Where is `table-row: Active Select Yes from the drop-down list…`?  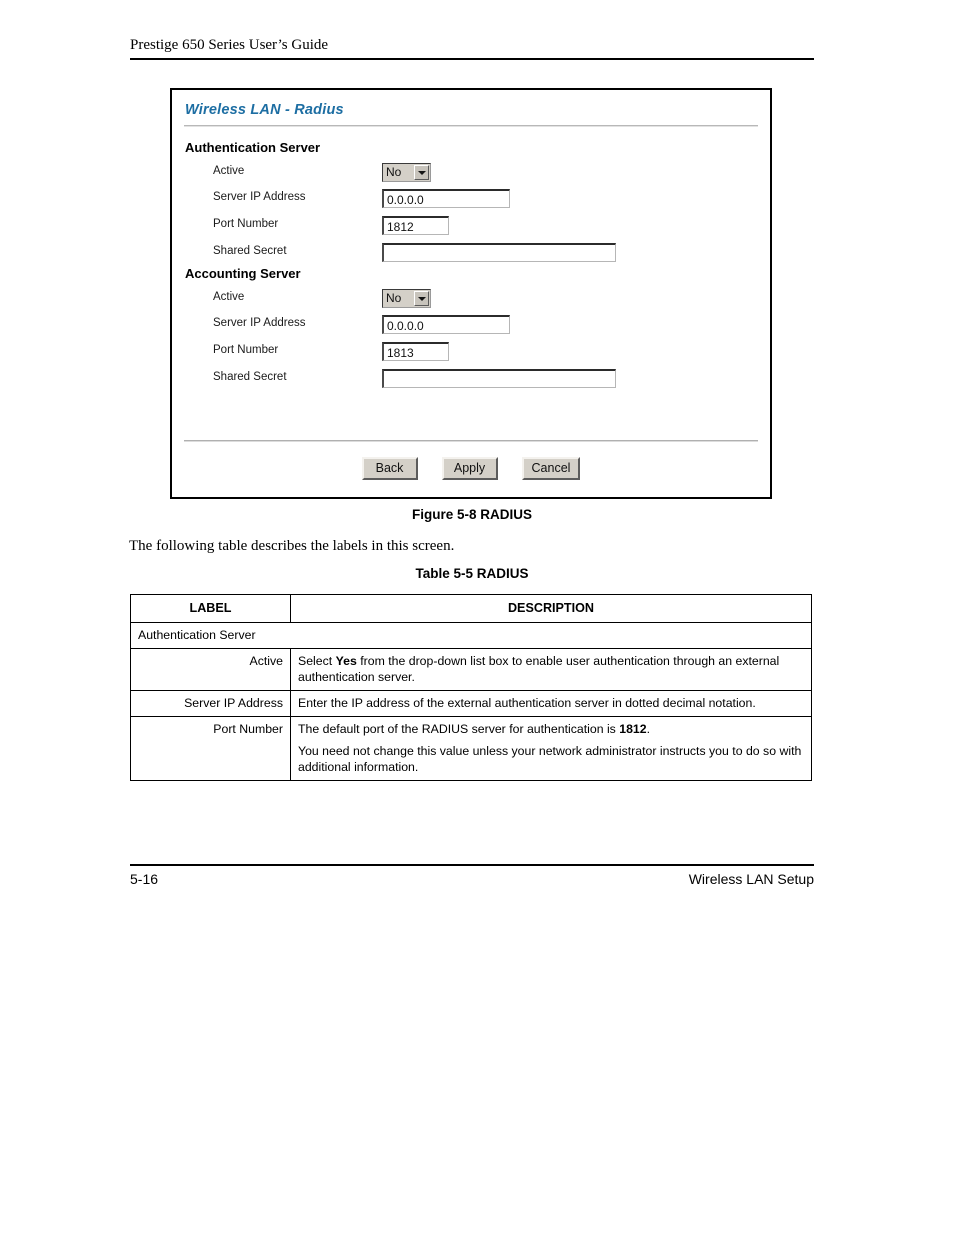
table-row: Active Select Yes from the drop-down list… is located at coordinates (471, 669).